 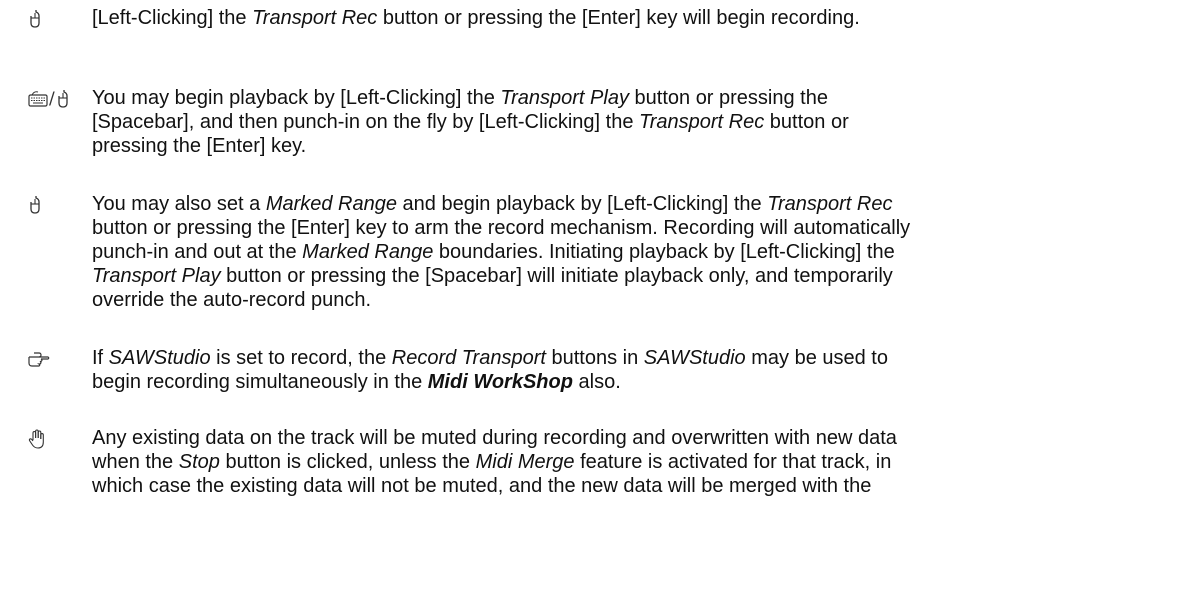 I want to click on keyboard-mouse-icons: /, so click(x=49, y=99).